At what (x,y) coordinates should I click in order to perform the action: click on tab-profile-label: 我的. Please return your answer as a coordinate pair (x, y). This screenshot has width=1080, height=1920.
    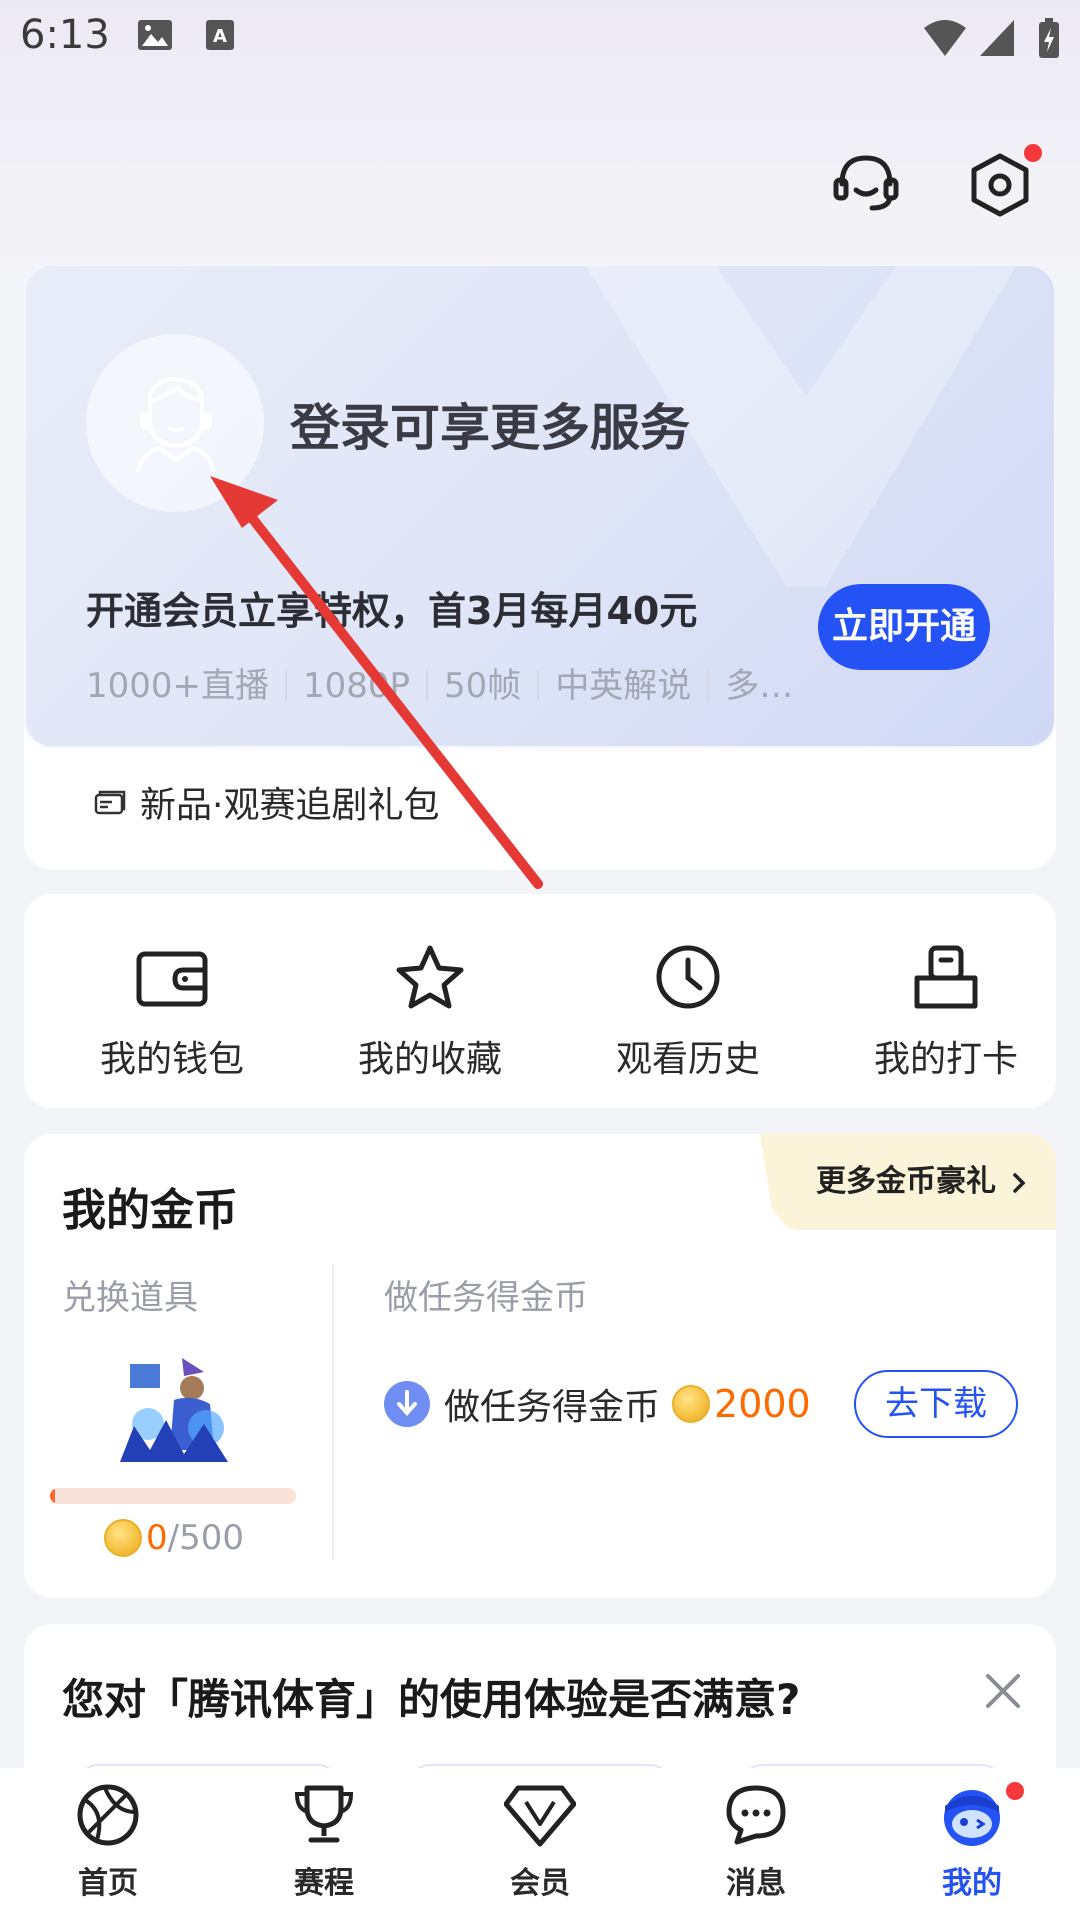
    Looking at the image, I should click on (972, 1883).